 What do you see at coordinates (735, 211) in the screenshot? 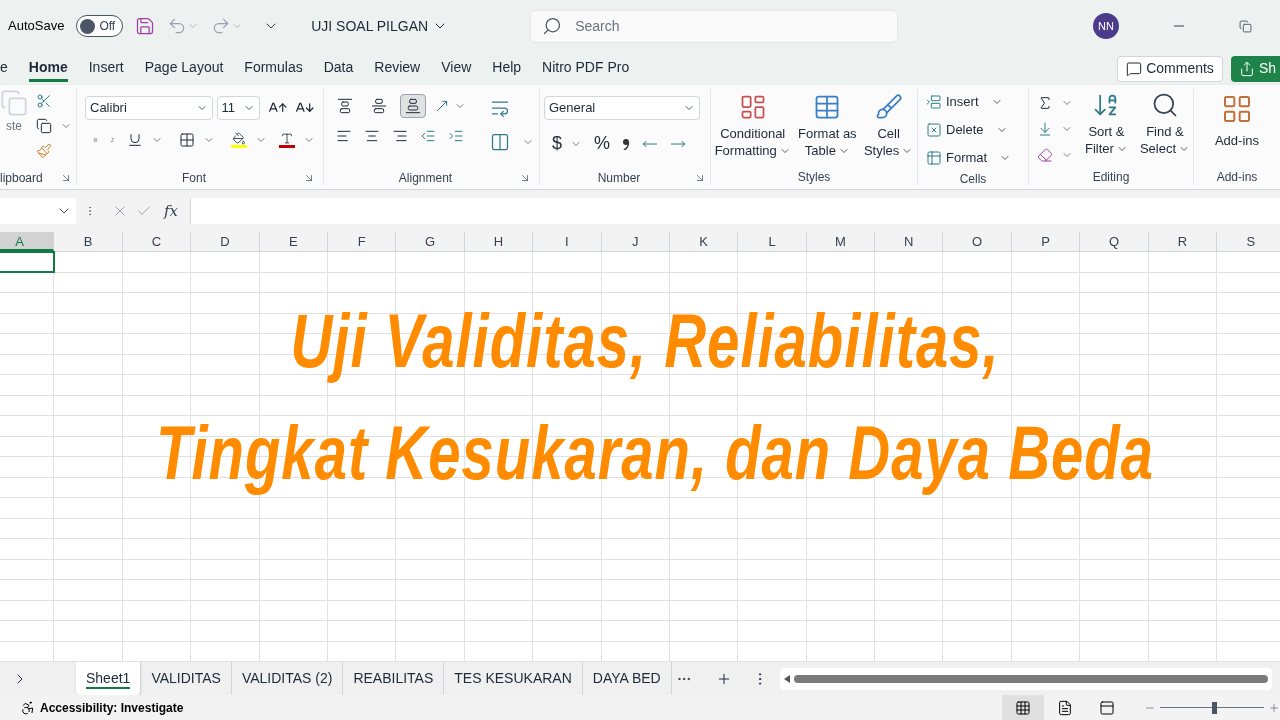
I see `formula-field` at bounding box center [735, 211].